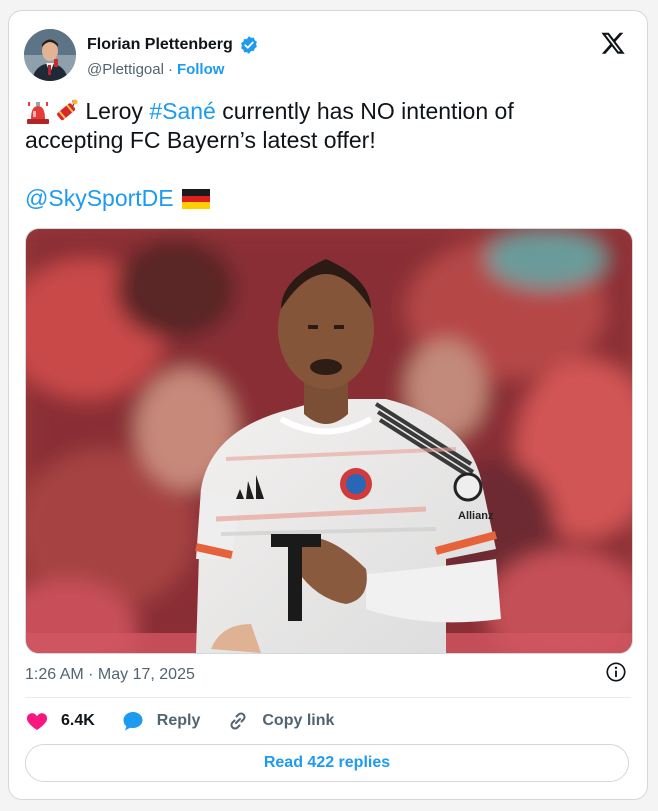 The image size is (658, 811). What do you see at coordinates (114, 111) in the screenshot?
I see `tweet-text-part: Leroy` at bounding box center [114, 111].